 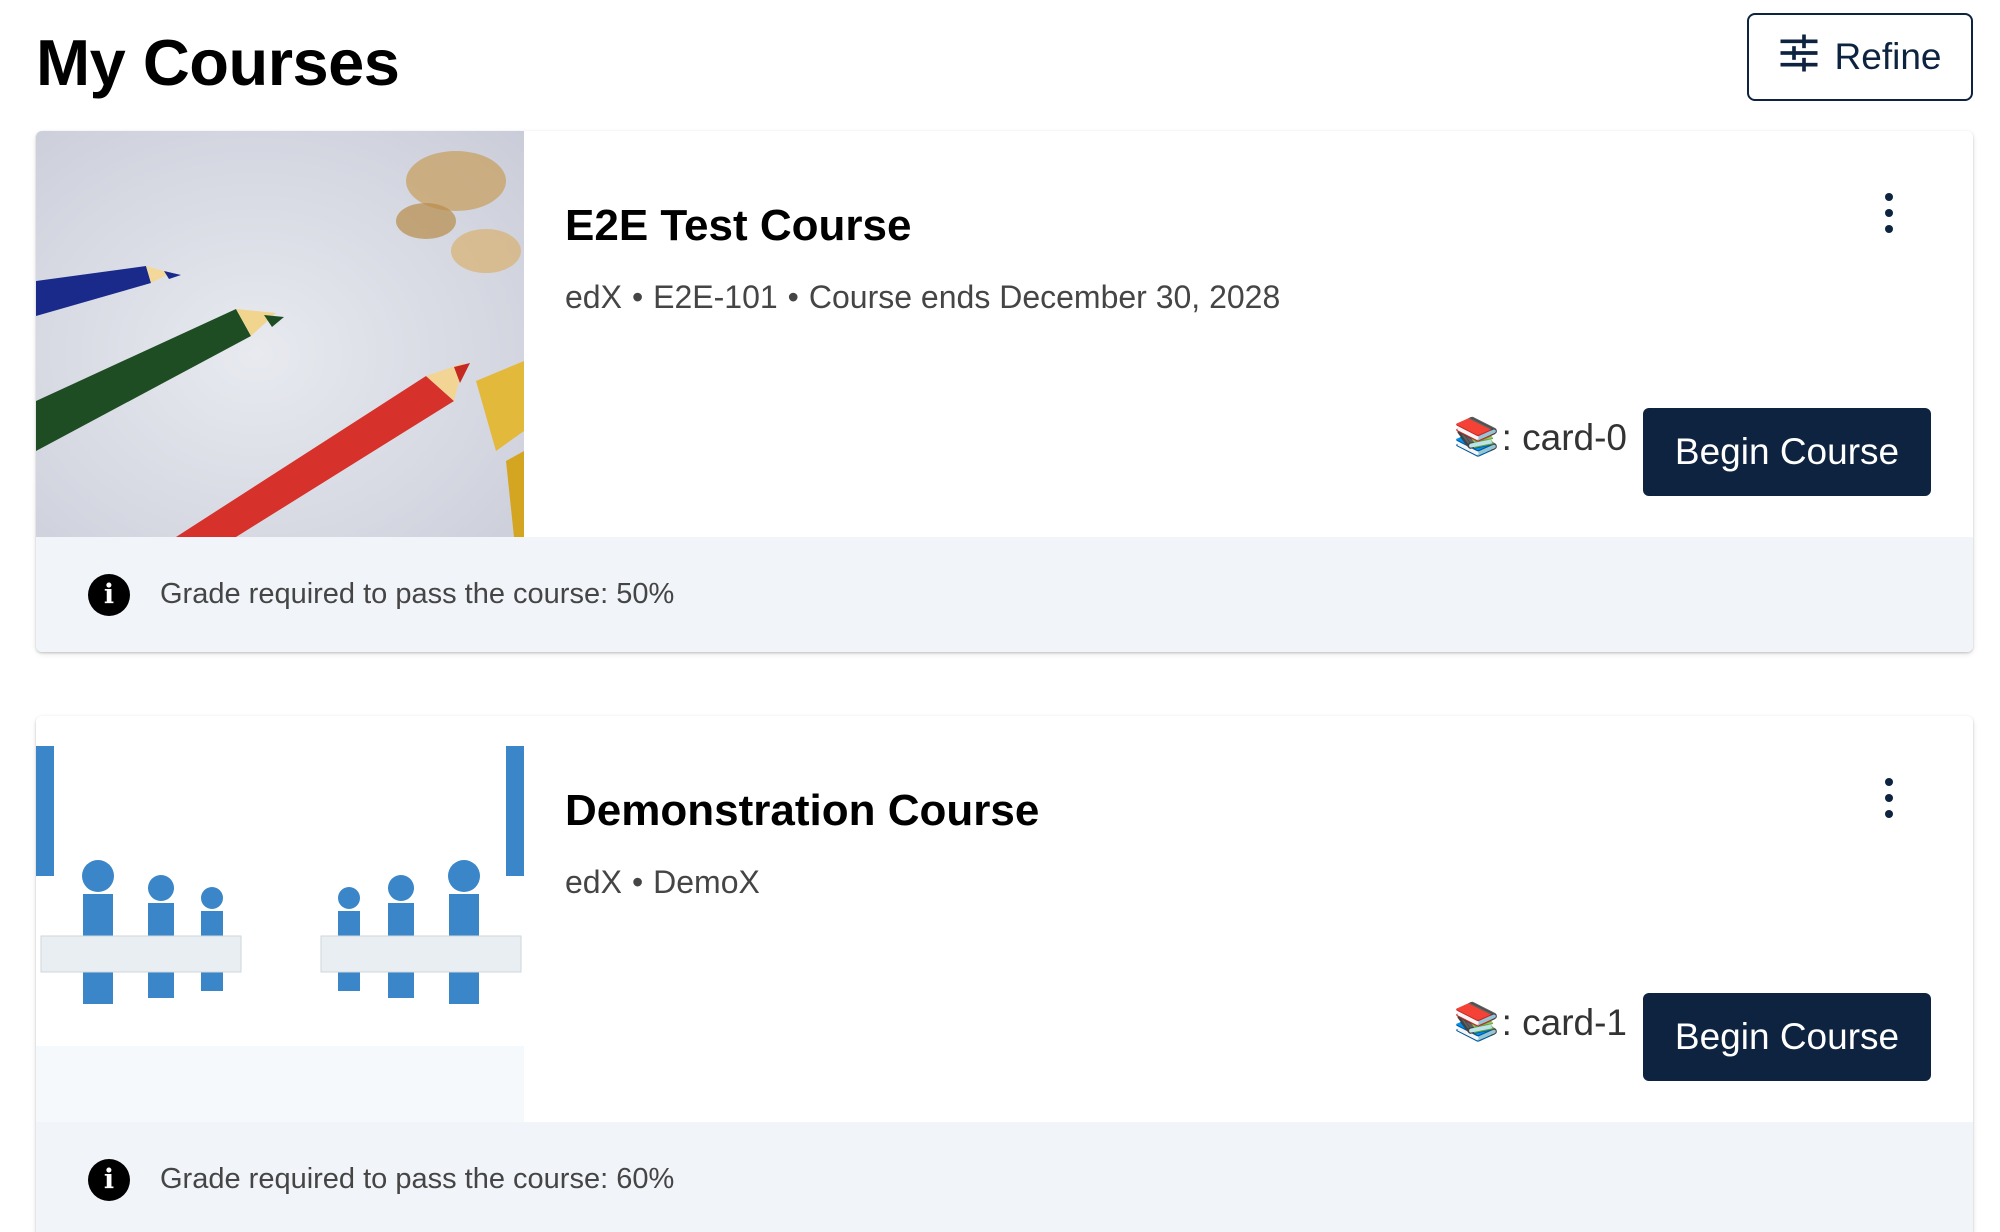 I want to click on card-id-text: : card-0, so click(x=1564, y=437).